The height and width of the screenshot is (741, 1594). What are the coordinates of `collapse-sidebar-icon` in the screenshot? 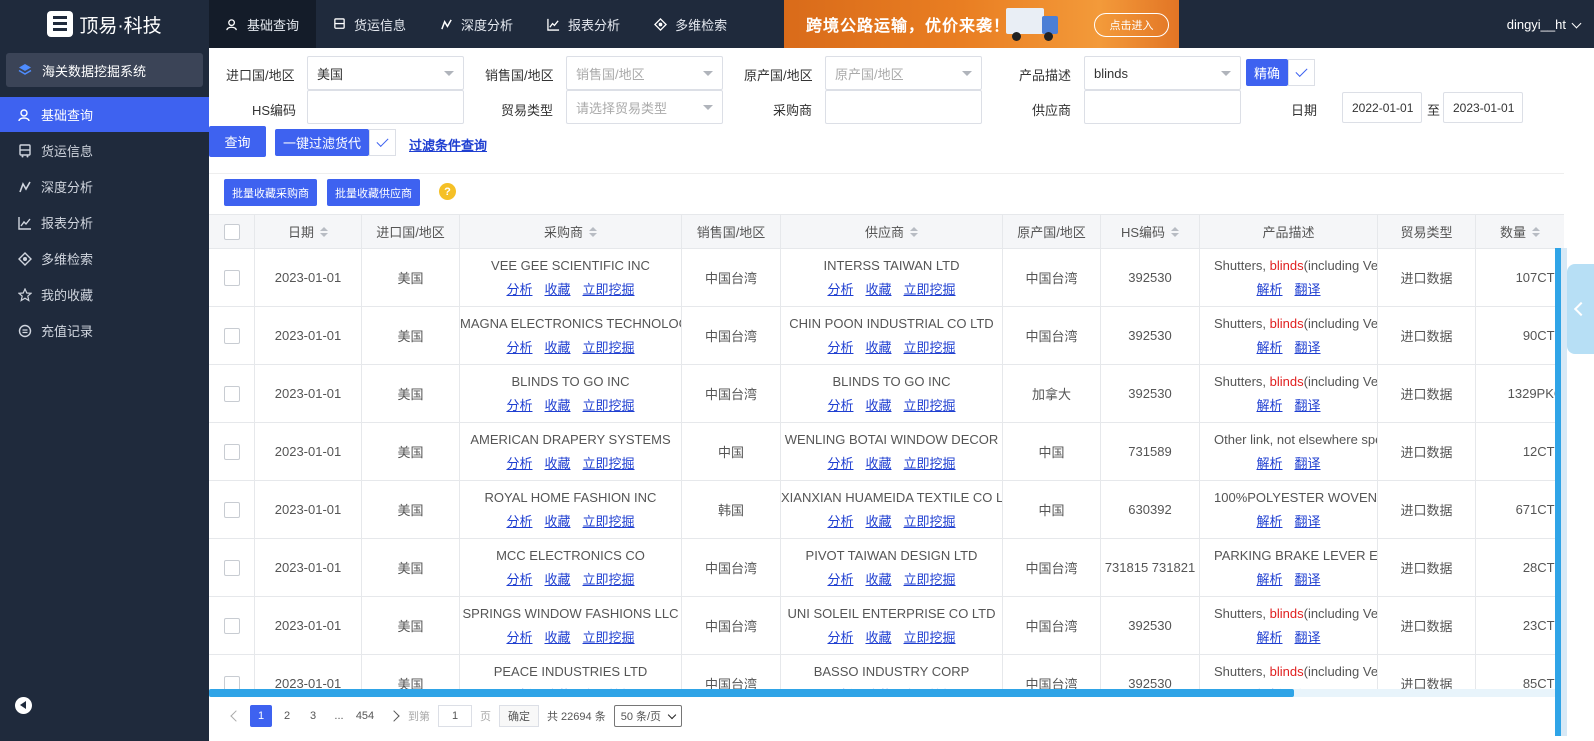 It's located at (23, 705).